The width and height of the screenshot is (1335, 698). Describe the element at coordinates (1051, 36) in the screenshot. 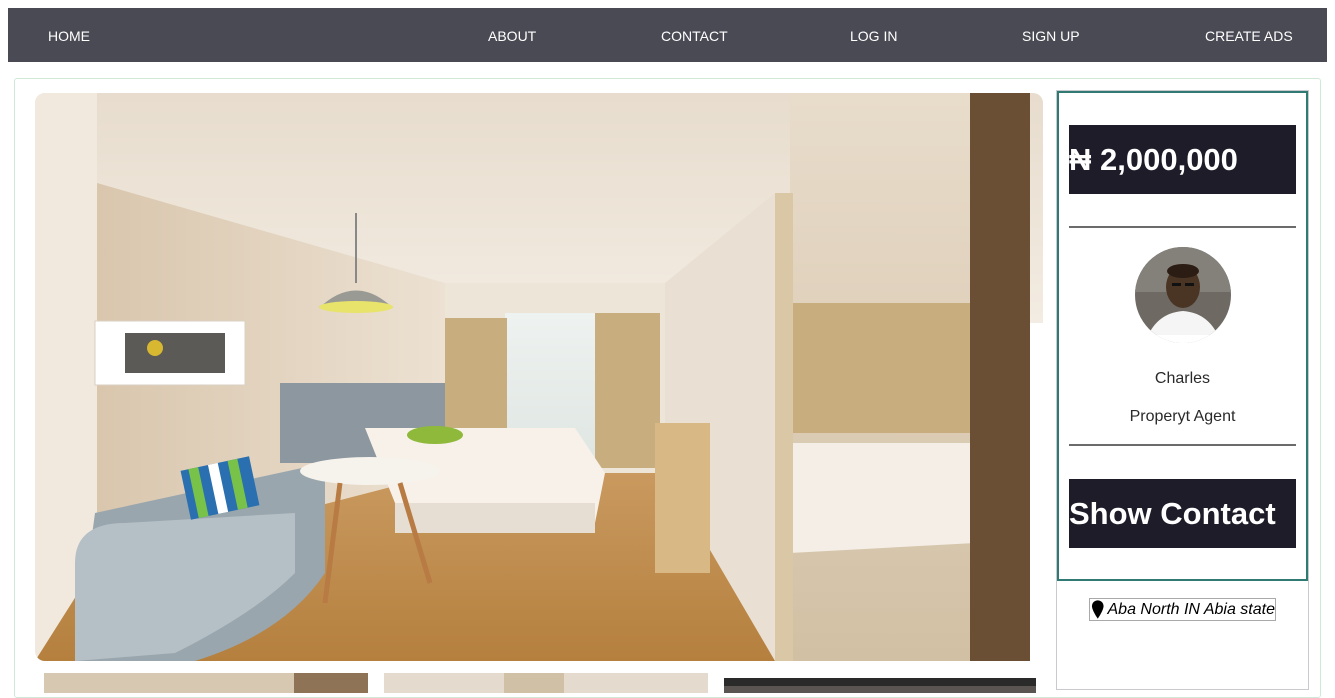

I see `nav-signup-link: SIGN UP` at that location.